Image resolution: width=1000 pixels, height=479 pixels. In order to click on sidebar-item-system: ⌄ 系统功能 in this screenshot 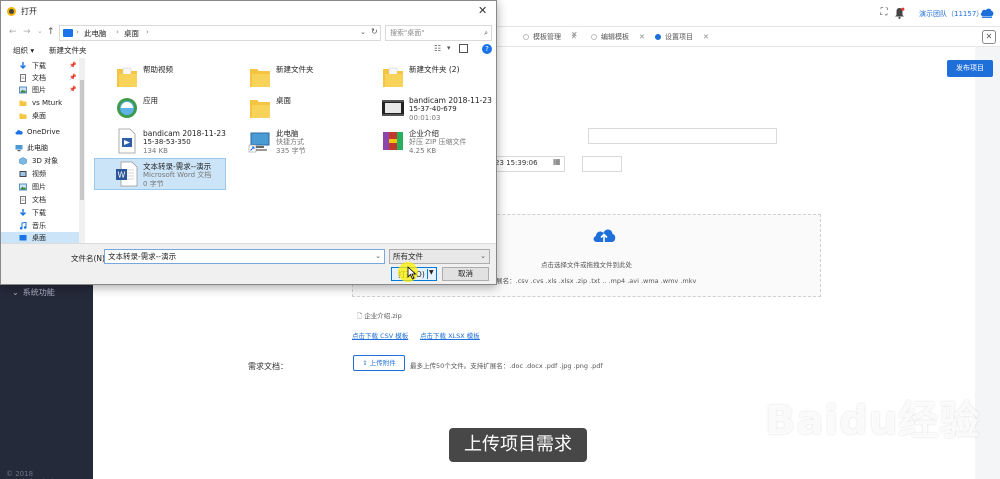, I will do `click(33, 292)`.